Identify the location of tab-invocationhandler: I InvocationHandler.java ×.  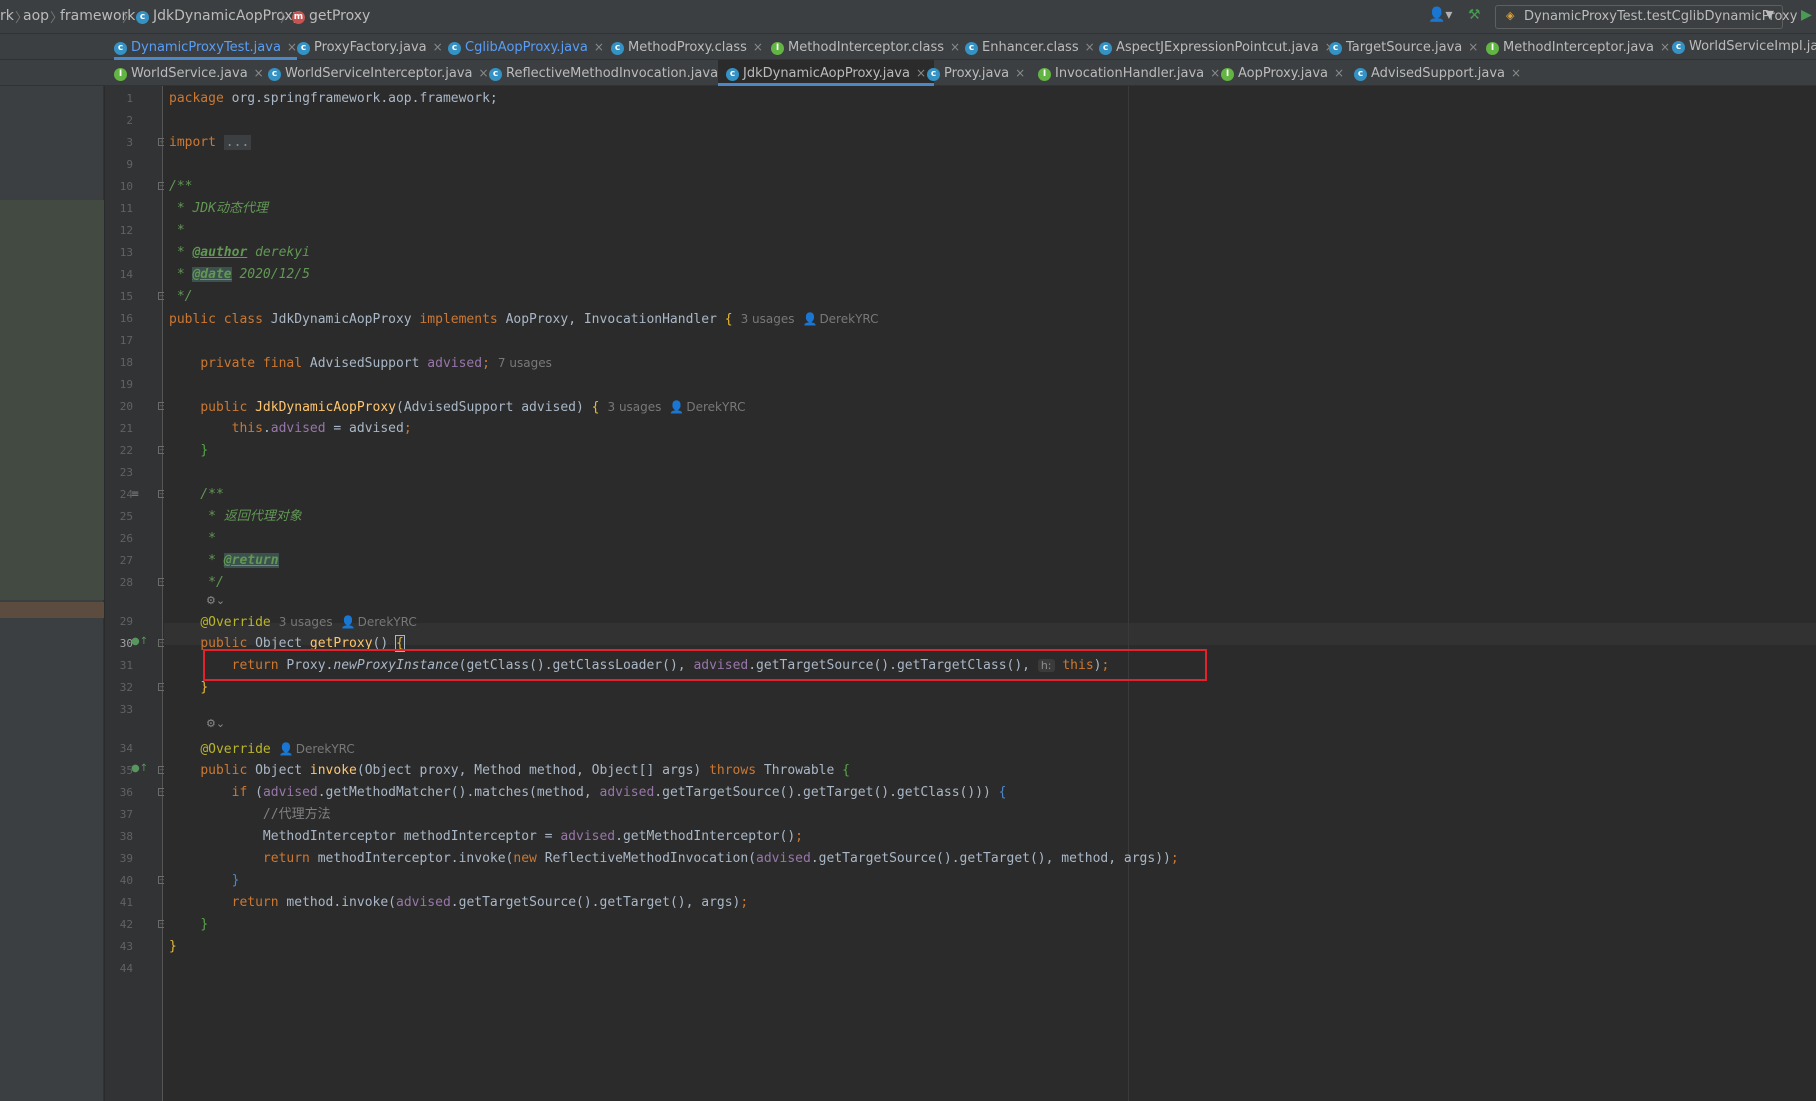
(1129, 73).